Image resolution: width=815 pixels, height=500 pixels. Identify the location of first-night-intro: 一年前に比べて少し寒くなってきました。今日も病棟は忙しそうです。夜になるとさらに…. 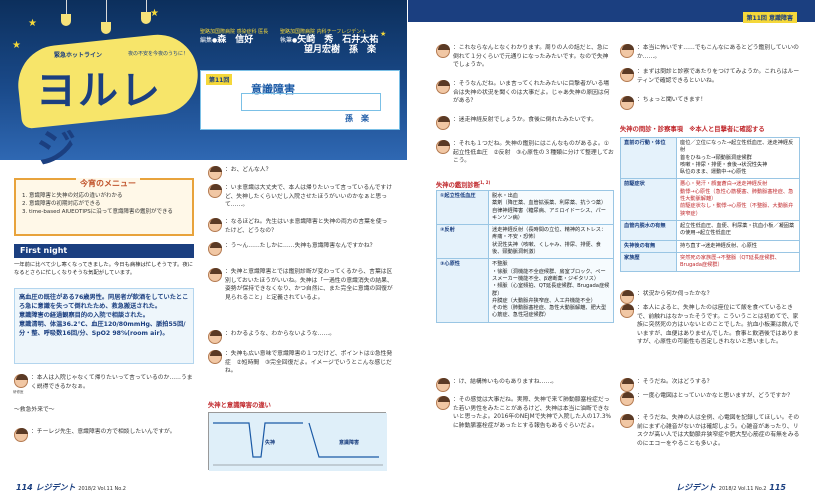
(103, 269).